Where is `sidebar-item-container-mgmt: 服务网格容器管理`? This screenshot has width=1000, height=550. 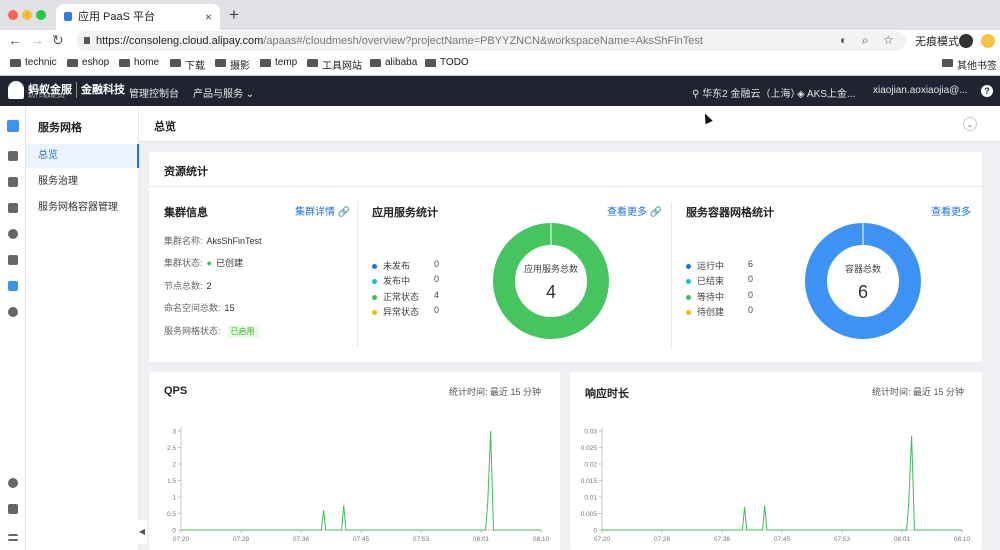
sidebar-item-container-mgmt: 服务网格容器管理 is located at coordinates (82, 208).